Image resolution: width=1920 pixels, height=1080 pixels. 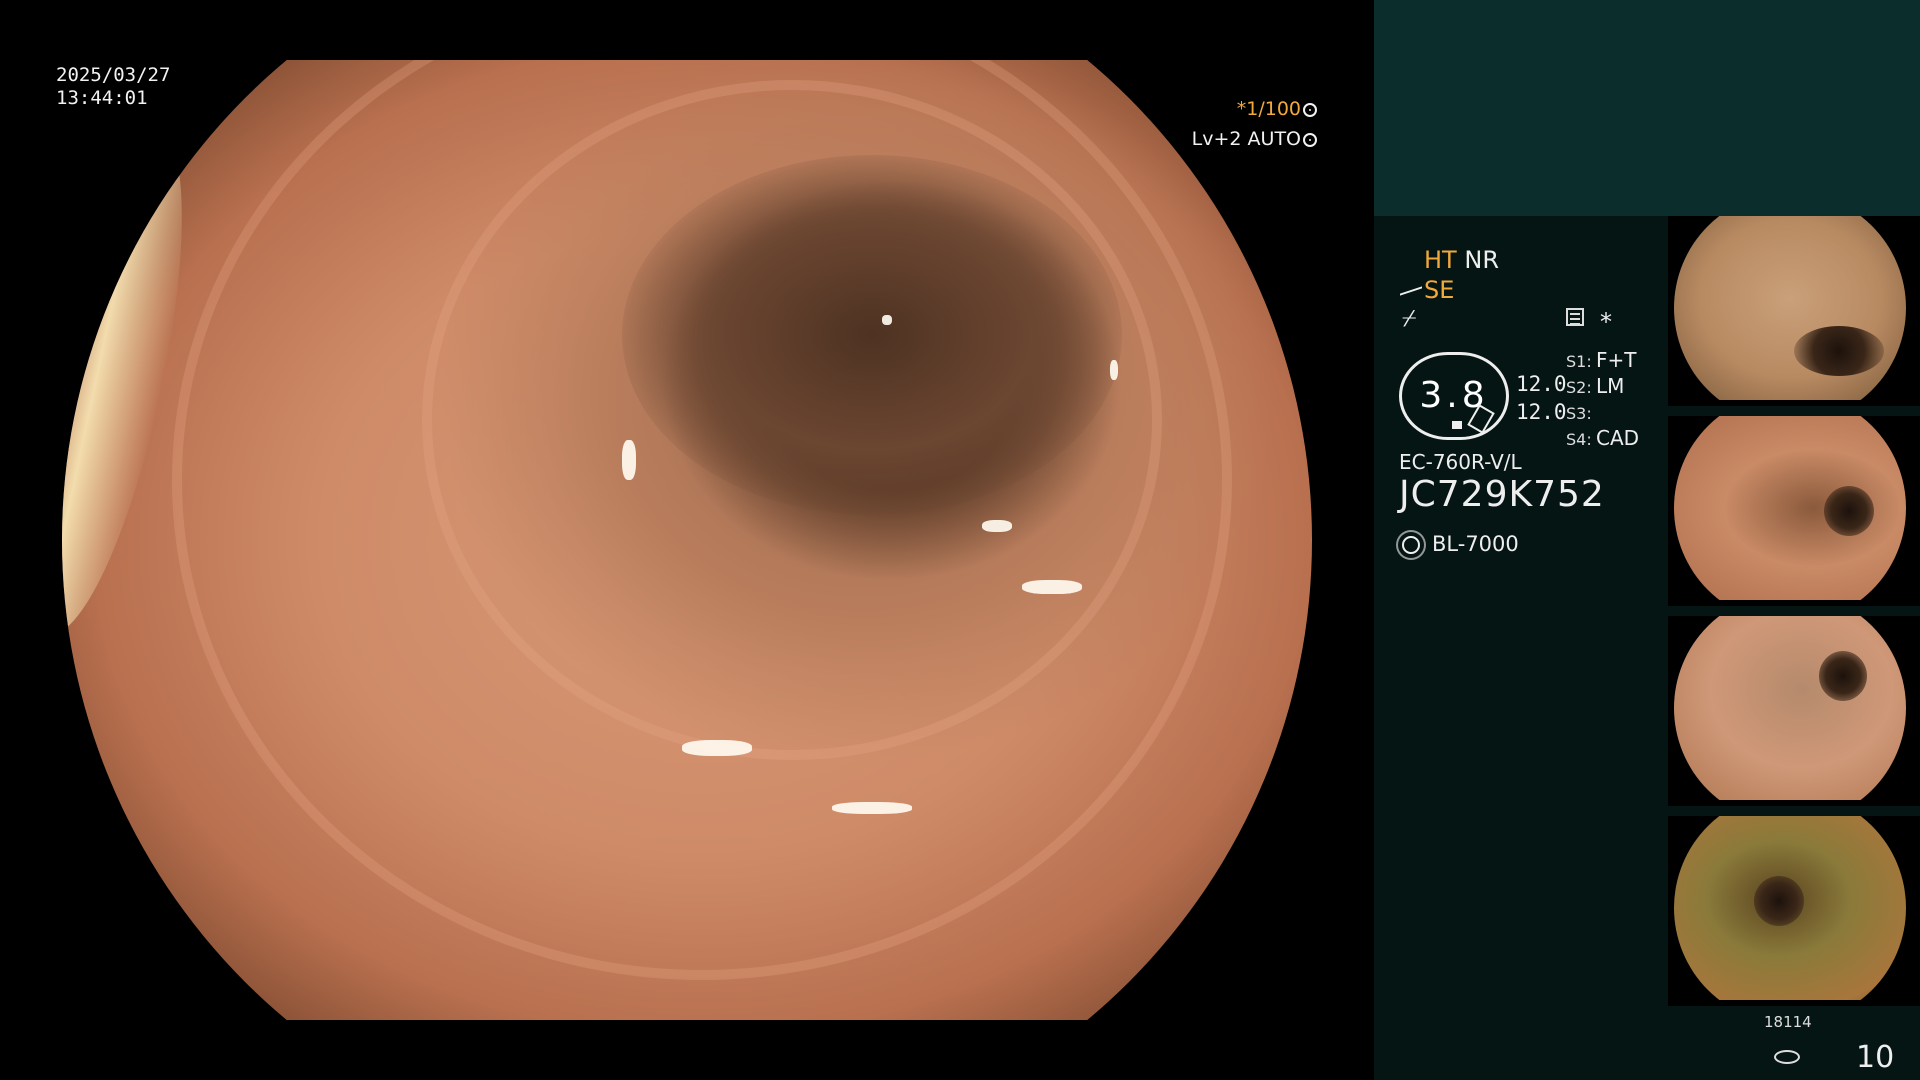 What do you see at coordinates (1440, 260) in the screenshot?
I see `ht-label: HT` at bounding box center [1440, 260].